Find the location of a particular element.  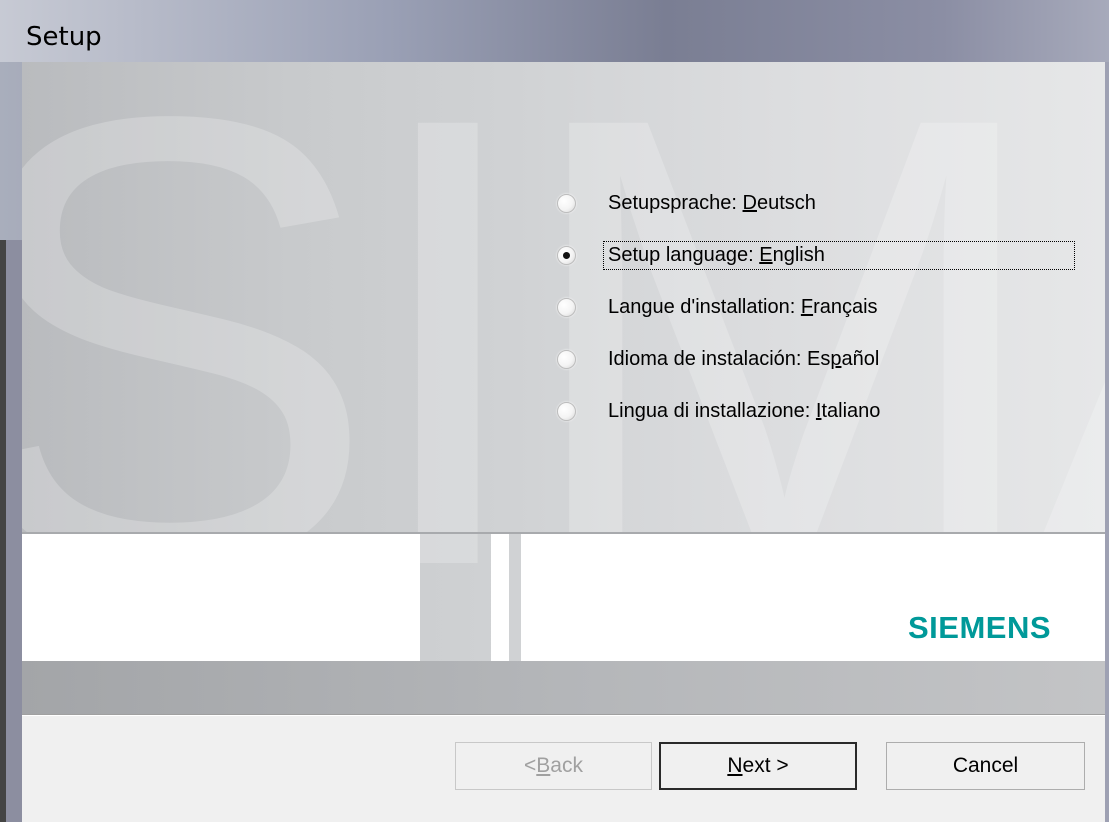

banner-bottom-band is located at coordinates (563, 687).